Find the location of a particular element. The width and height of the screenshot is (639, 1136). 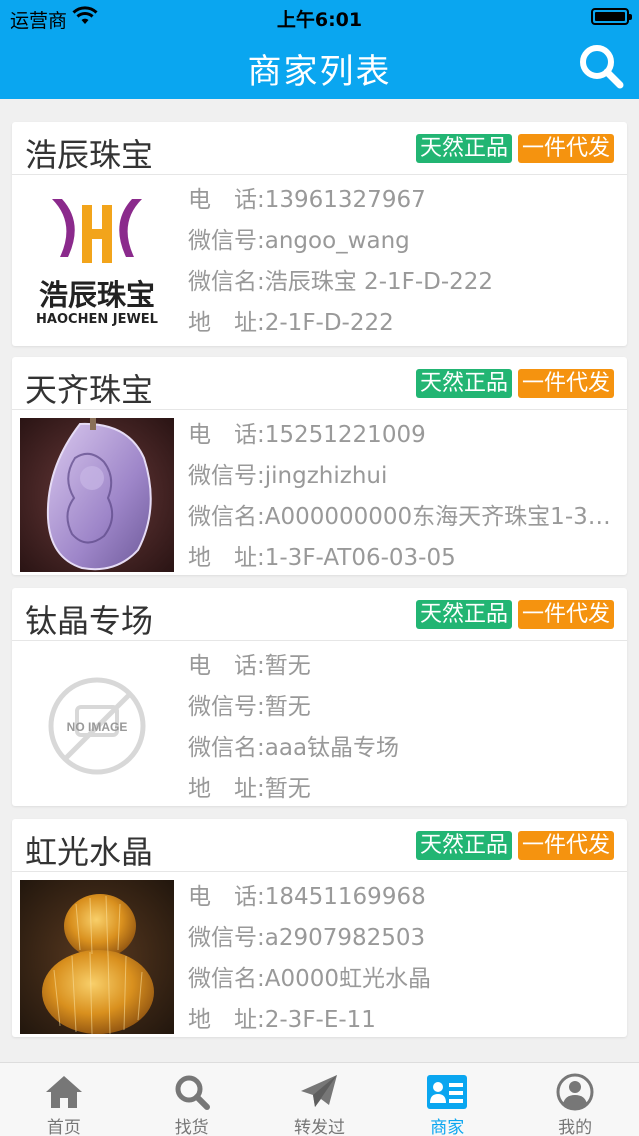

home-icon is located at coordinates (63, 1092).